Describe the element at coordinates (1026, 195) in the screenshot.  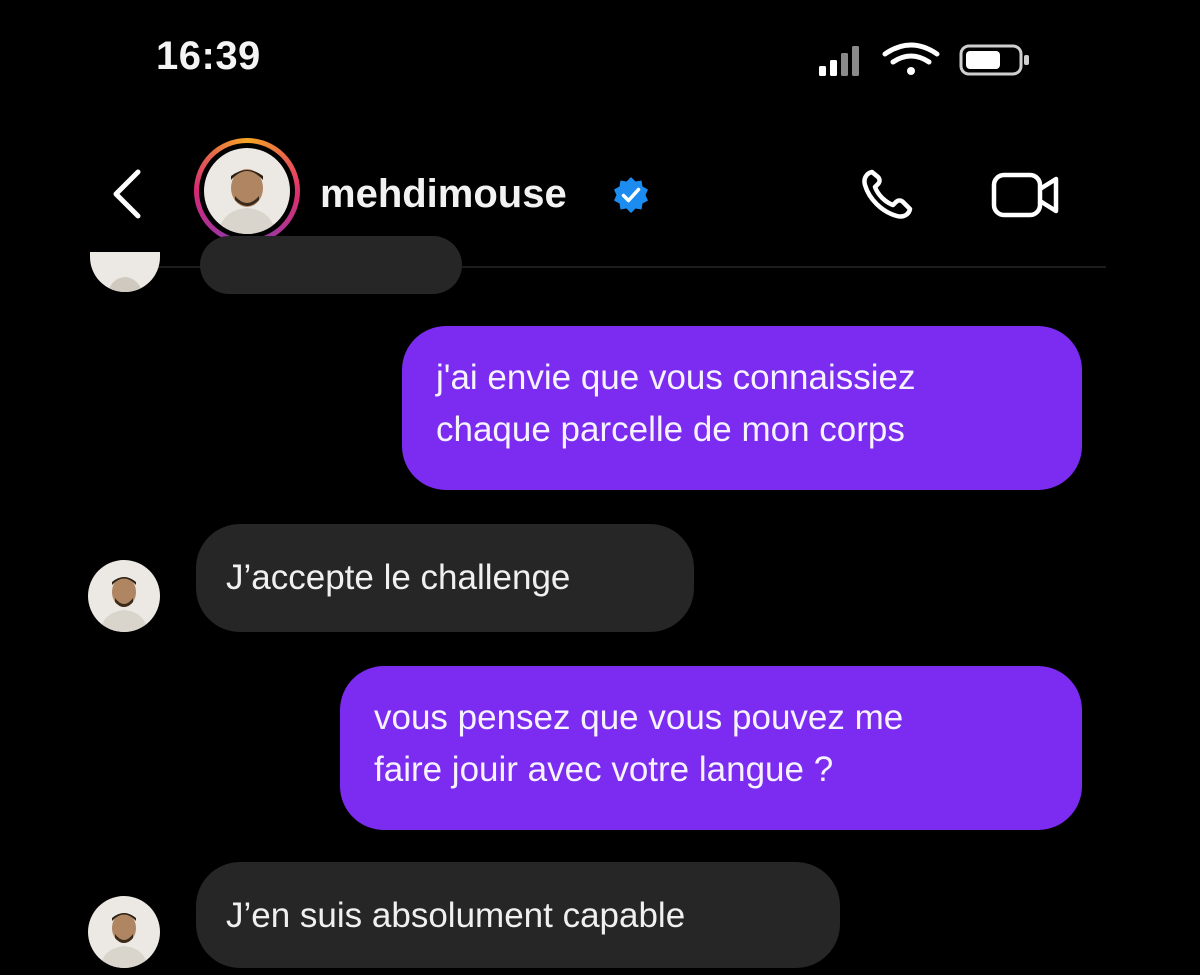
I see `video-call-icon` at that location.